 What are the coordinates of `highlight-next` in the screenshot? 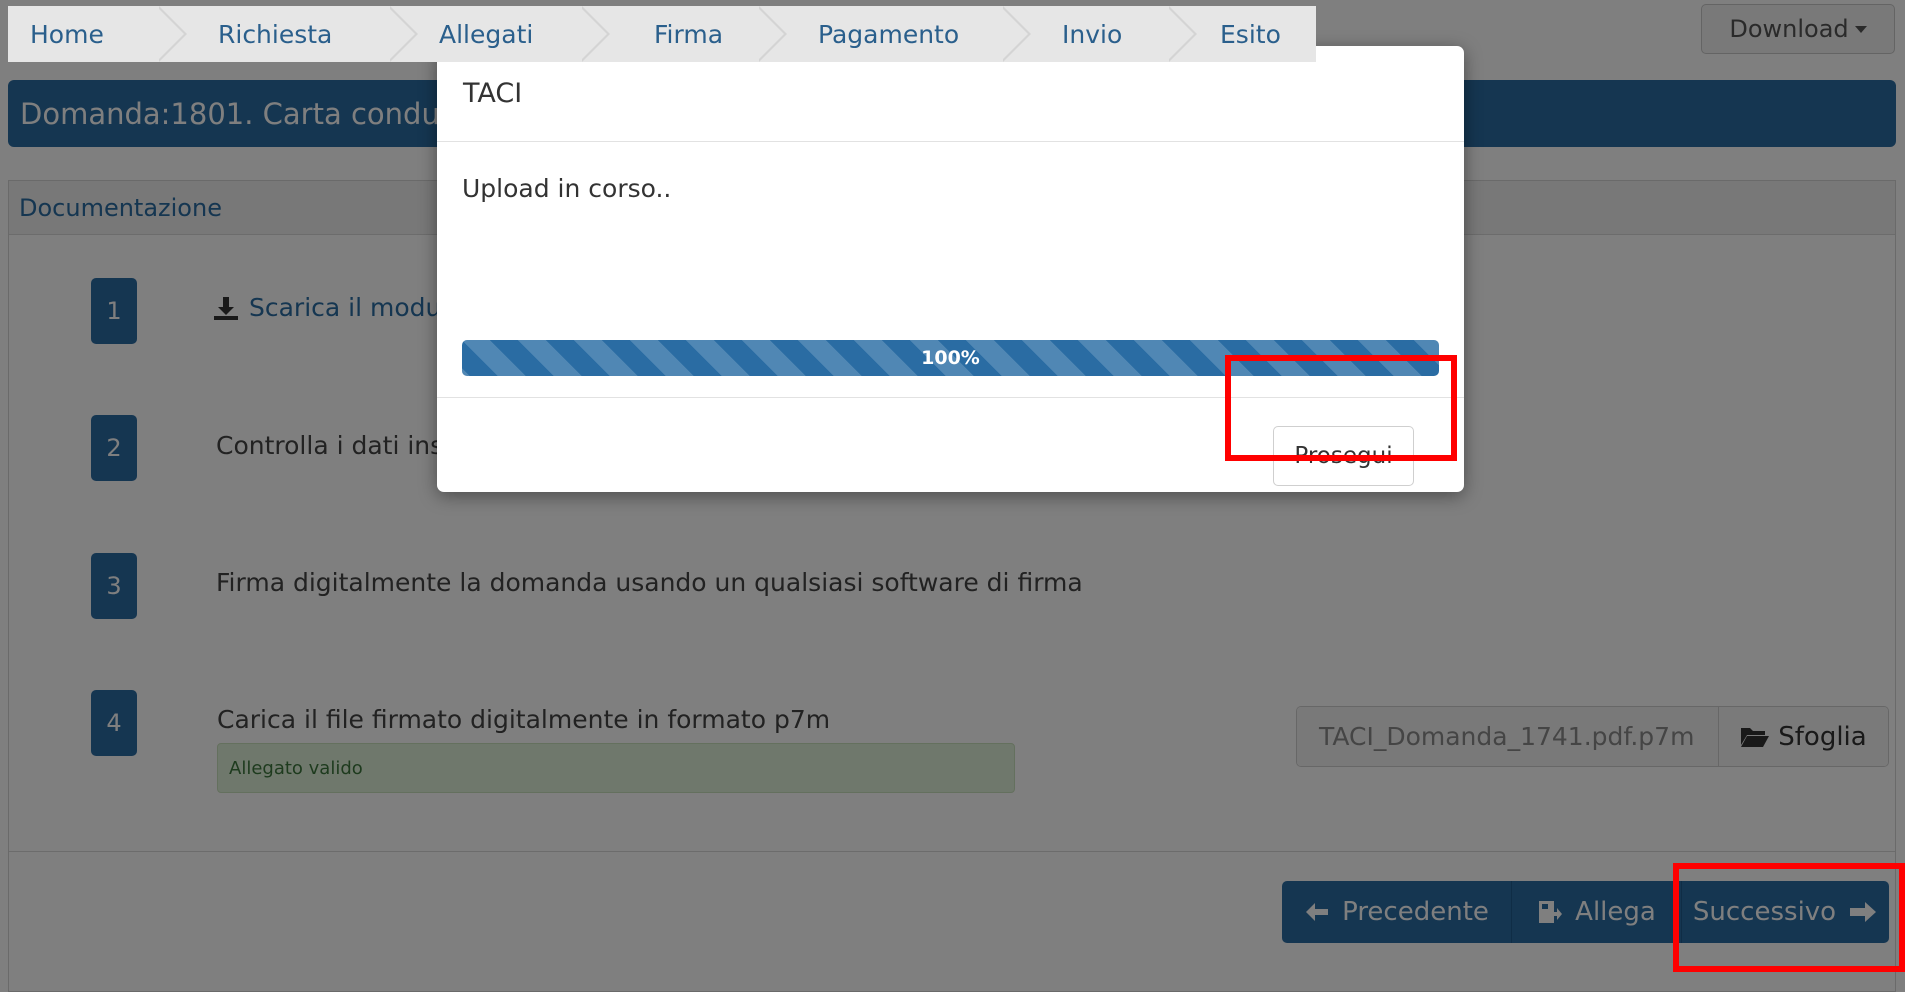 It's located at (1789, 917).